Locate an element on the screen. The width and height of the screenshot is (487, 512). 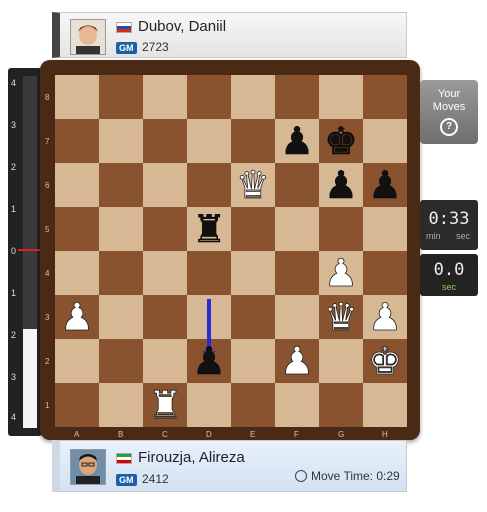
square-d4 is located at coordinates (209, 273).